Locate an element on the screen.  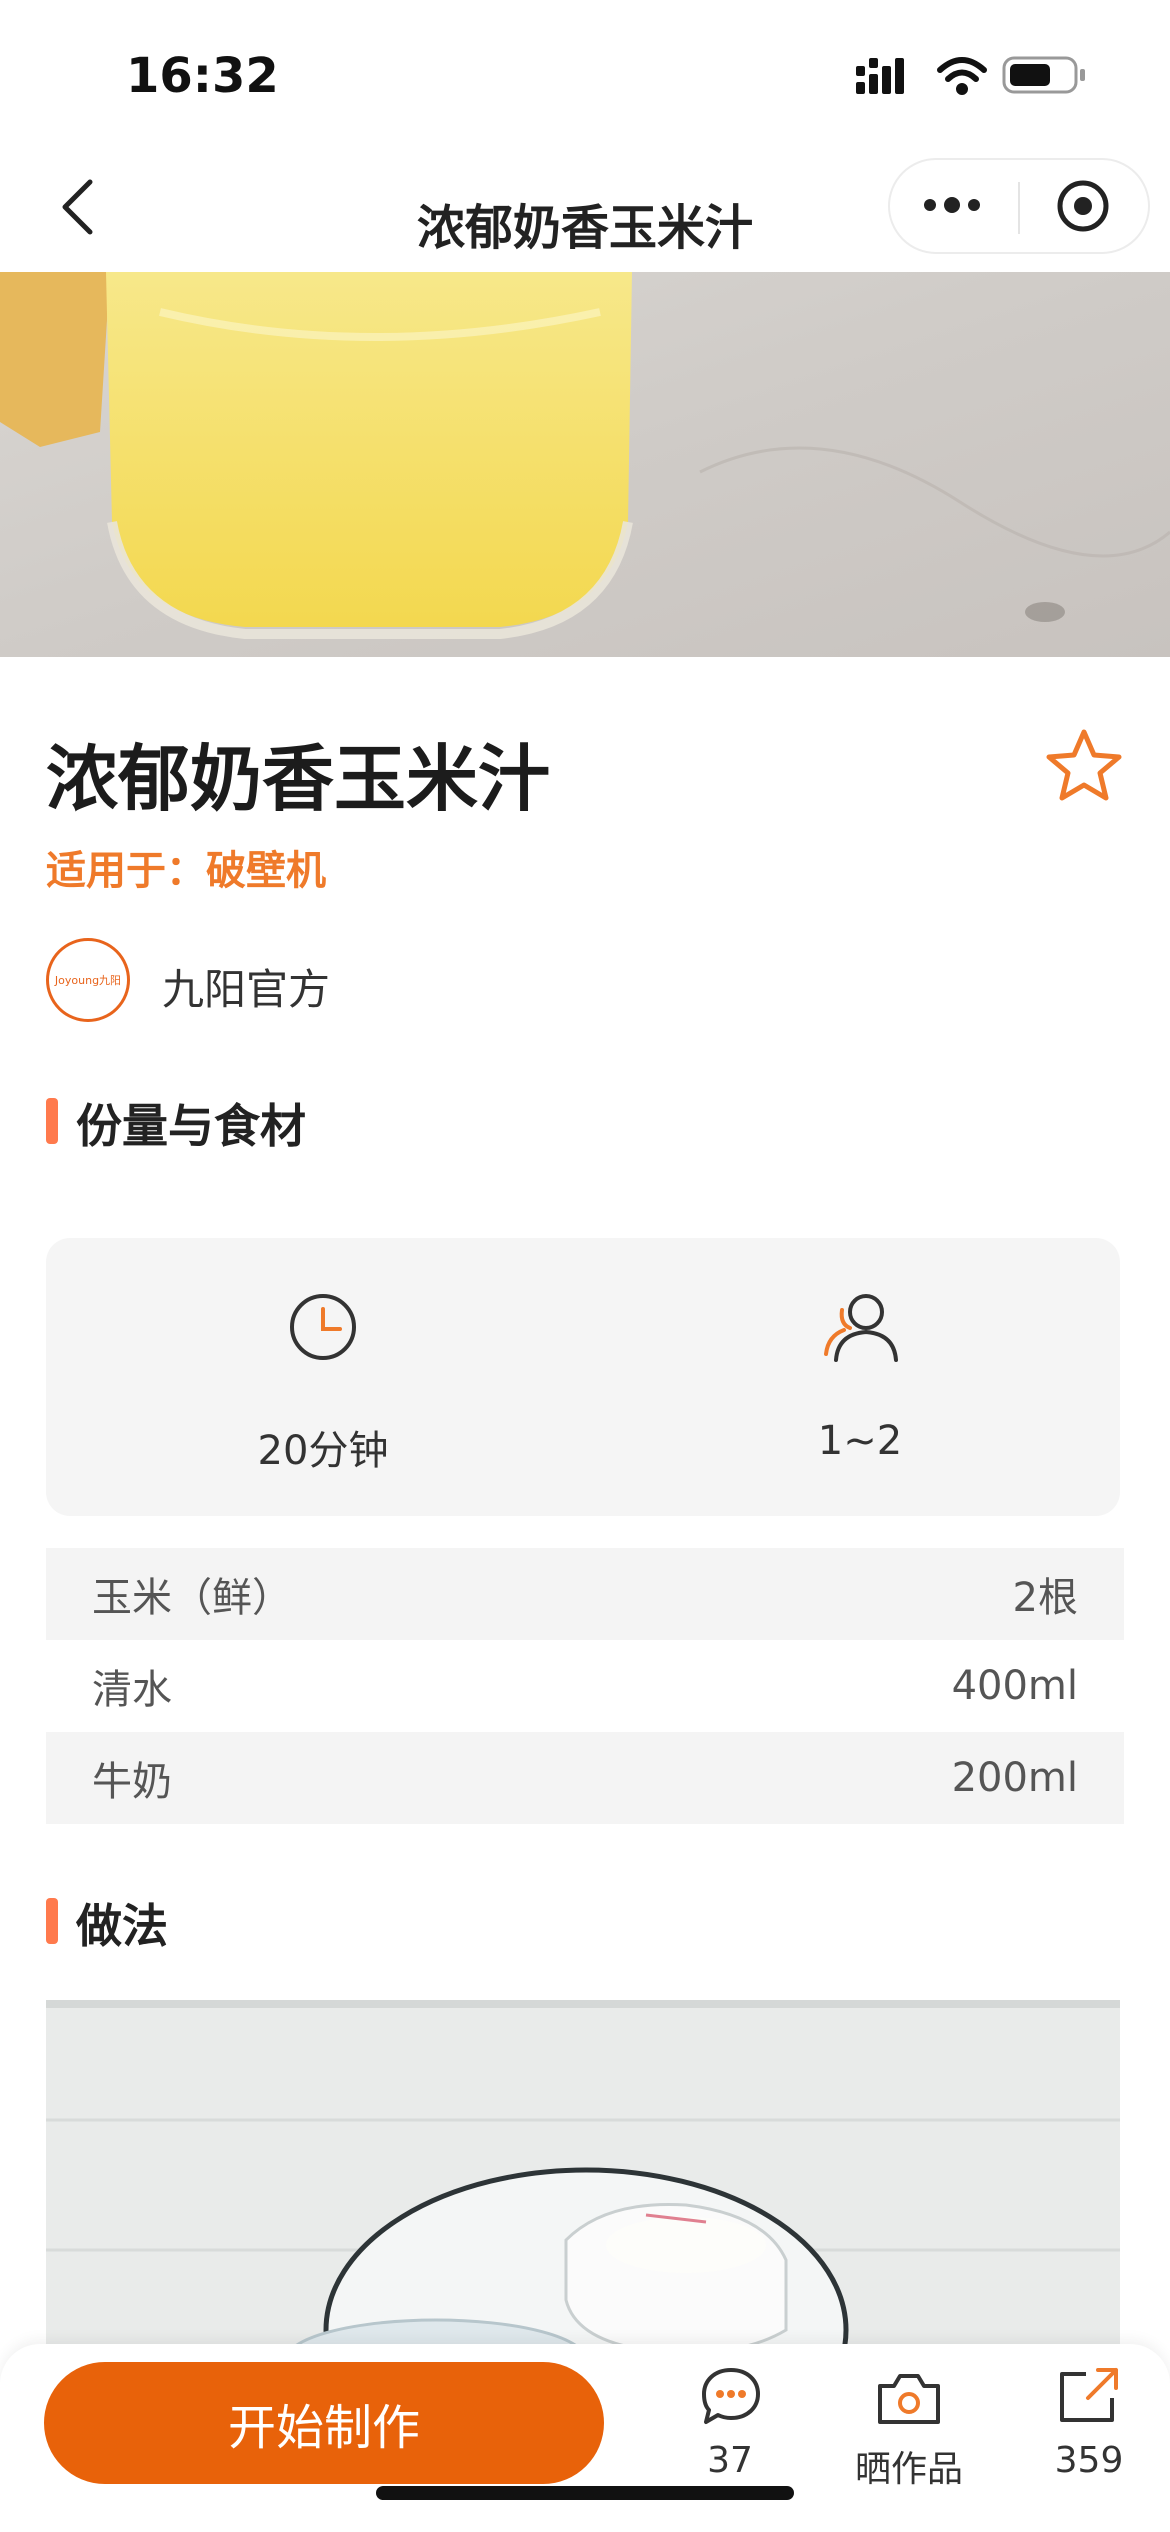
signal-icon is located at coordinates (880, 76).